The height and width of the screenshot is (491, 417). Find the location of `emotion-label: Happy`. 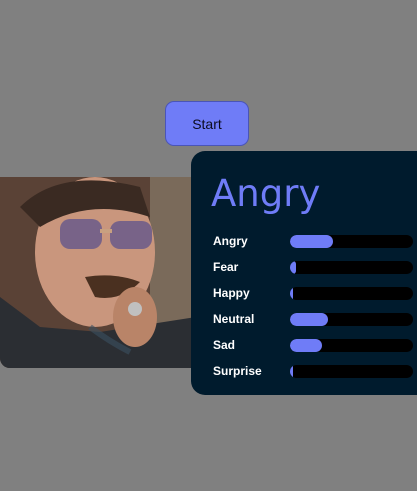

emotion-label: Happy is located at coordinates (231, 293).